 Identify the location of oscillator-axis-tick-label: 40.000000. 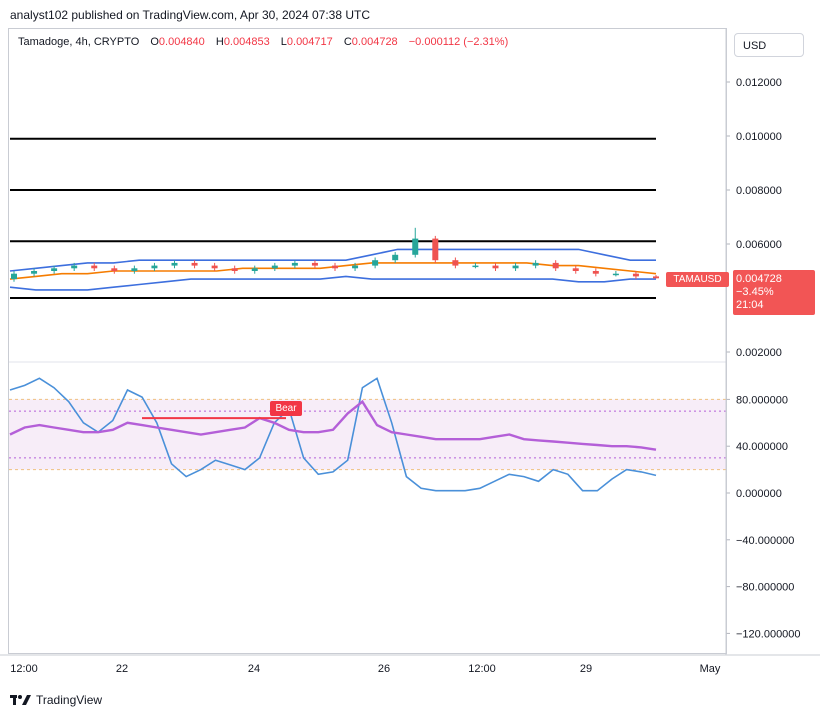
(762, 447).